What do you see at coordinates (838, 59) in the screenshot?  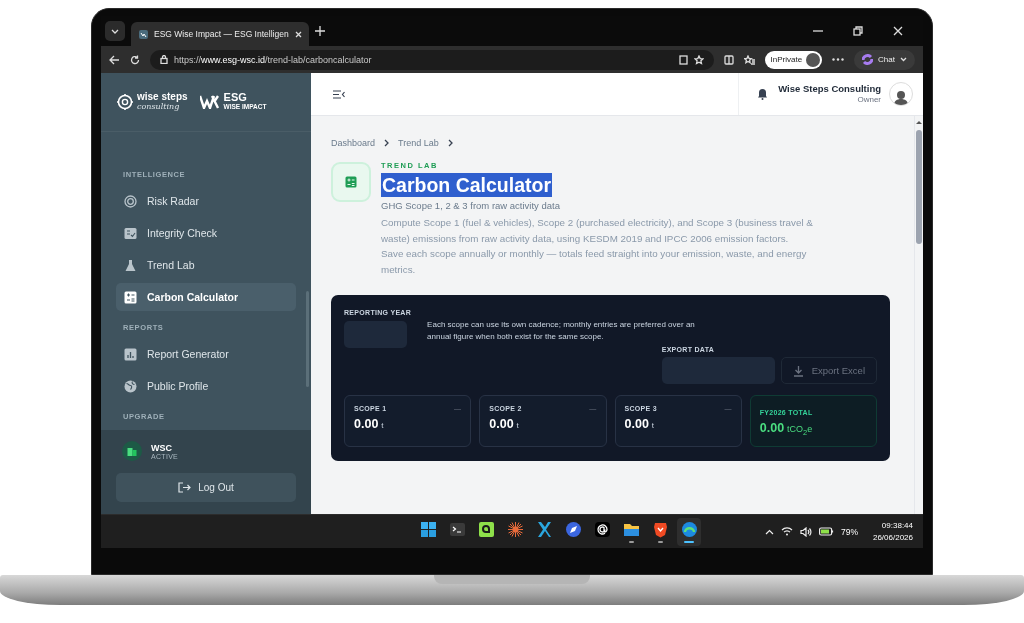 I see `more-icon` at bounding box center [838, 59].